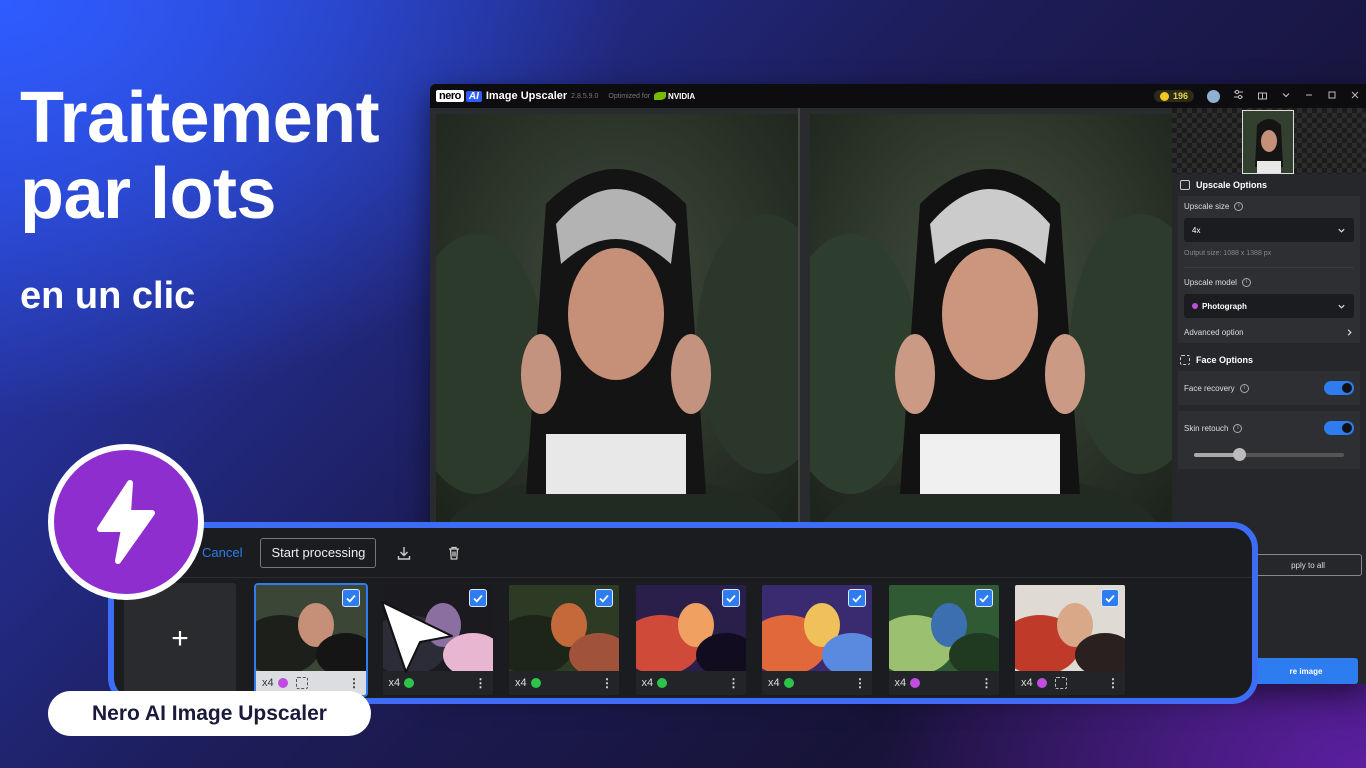  I want to click on upscale-icon, so click(1185, 185).